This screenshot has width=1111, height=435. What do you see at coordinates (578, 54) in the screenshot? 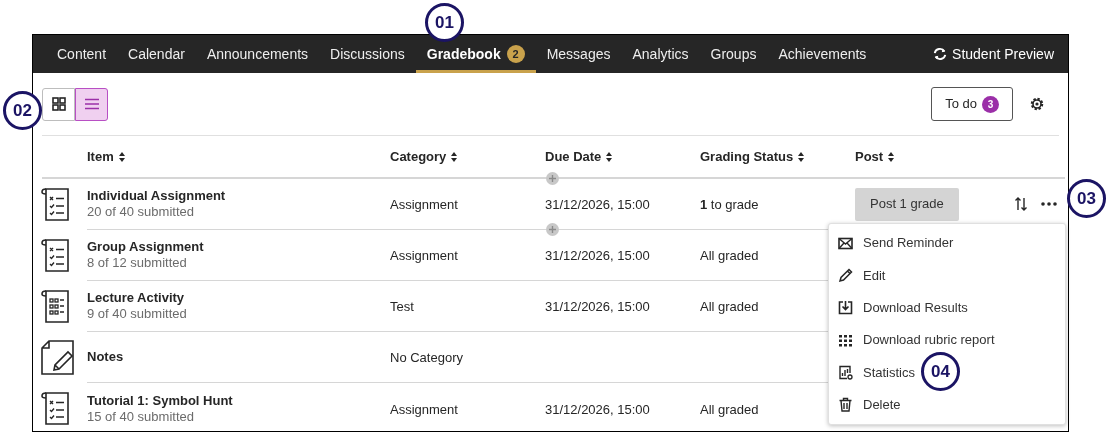
I see `nav-tab: Messages` at bounding box center [578, 54].